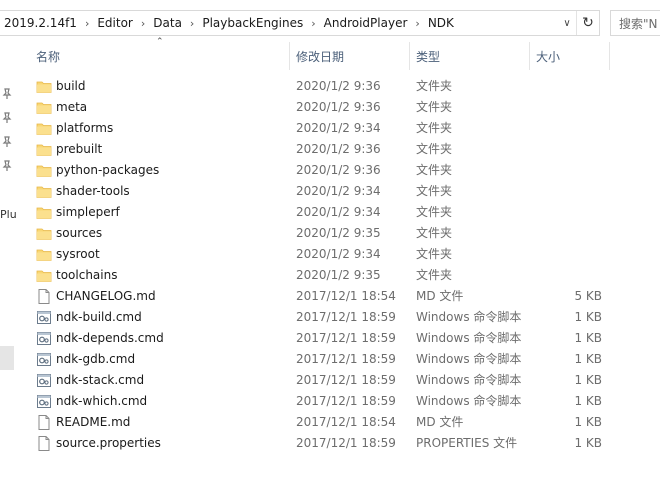 This screenshot has width=660, height=481. I want to click on column-header-date: 修改日期, so click(320, 56).